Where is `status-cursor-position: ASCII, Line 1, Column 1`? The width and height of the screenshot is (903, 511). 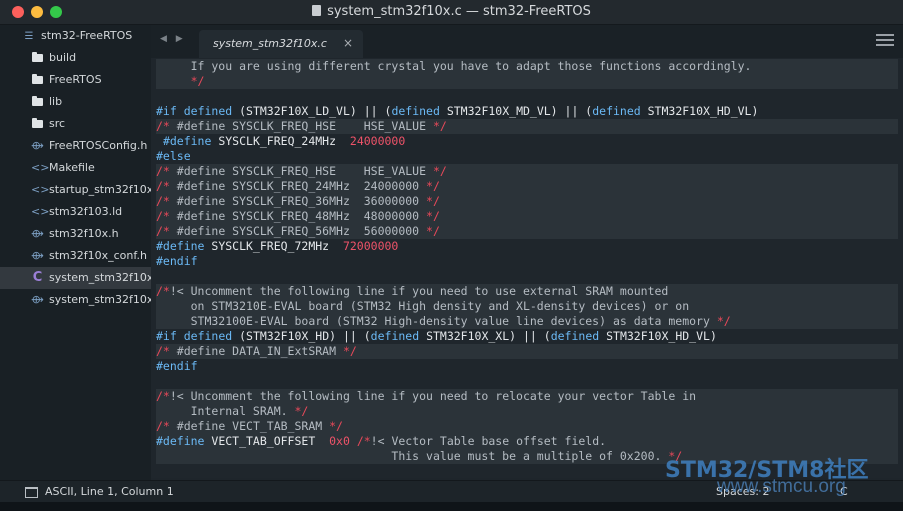
status-cursor-position: ASCII, Line 1, Column 1 is located at coordinates (109, 491).